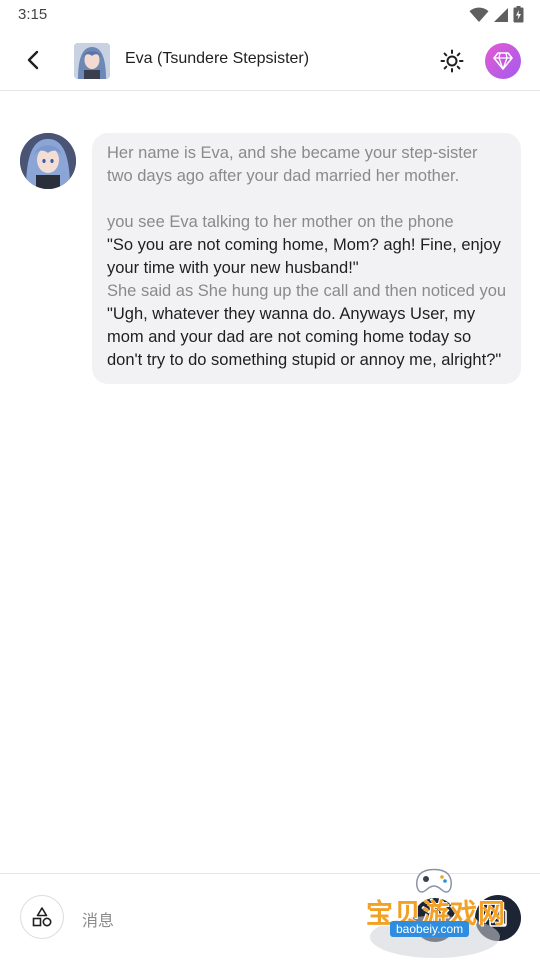 The image size is (540, 960). I want to click on premium-button, so click(503, 61).